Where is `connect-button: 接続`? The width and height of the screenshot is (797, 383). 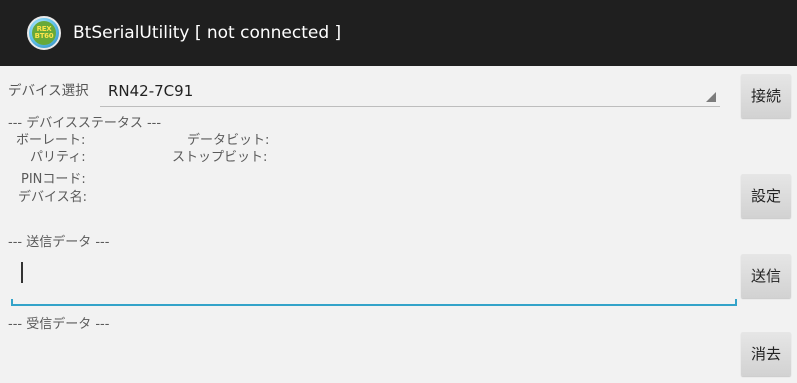 connect-button: 接続 is located at coordinates (766, 96).